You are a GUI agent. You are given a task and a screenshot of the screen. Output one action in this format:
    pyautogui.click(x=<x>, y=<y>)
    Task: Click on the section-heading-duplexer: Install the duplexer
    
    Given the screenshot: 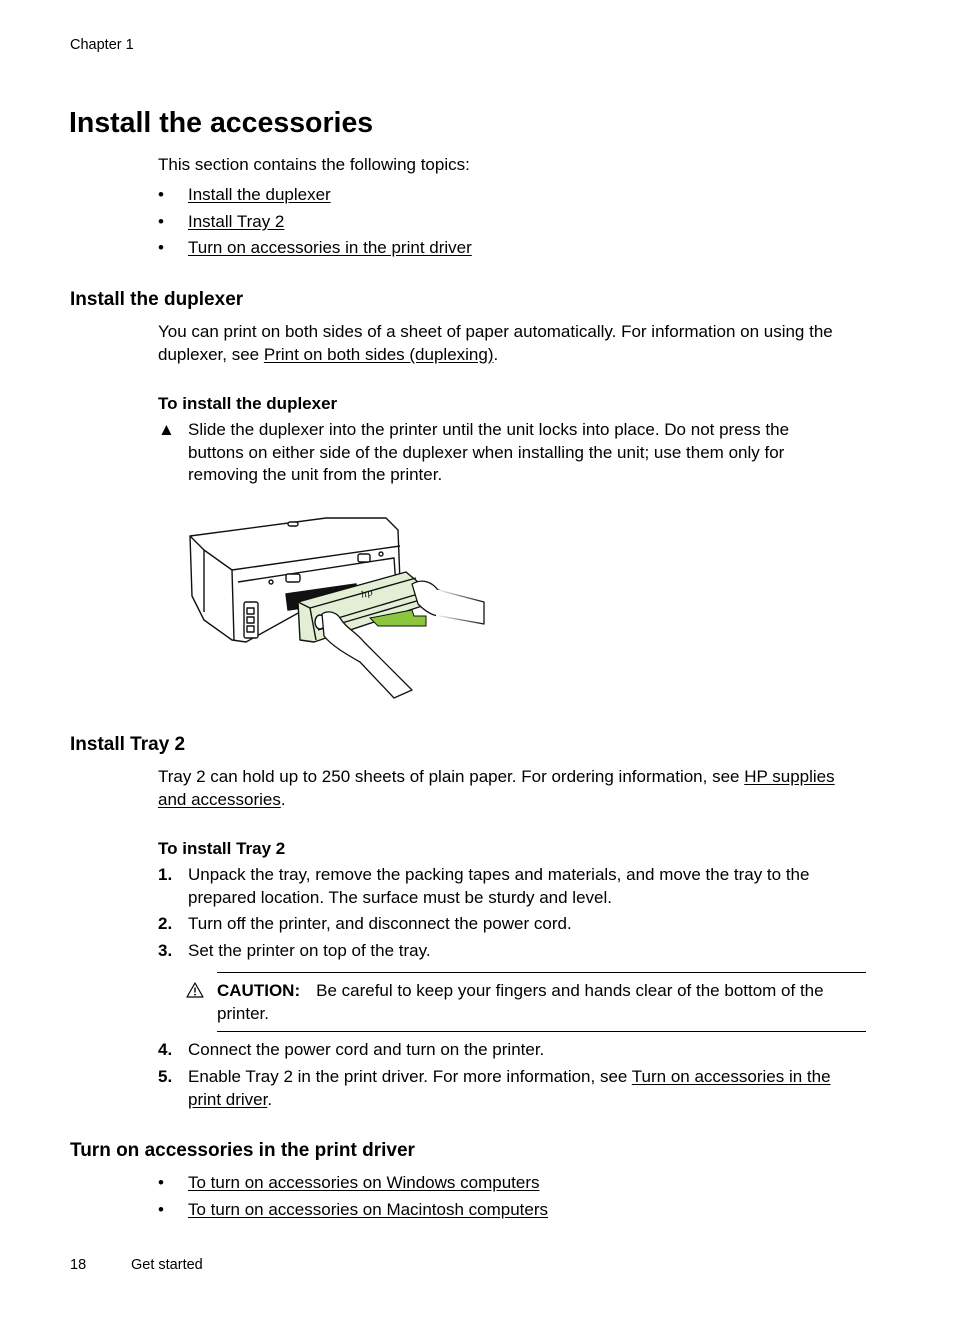 What is the action you would take?
    pyautogui.click(x=157, y=299)
    